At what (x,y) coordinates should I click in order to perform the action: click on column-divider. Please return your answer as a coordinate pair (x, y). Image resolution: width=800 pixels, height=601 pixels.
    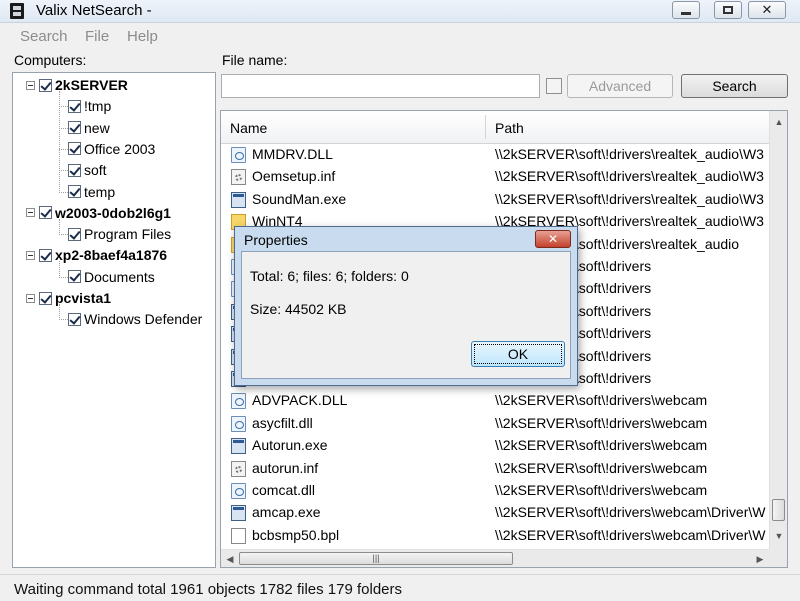
    Looking at the image, I should click on (485, 127).